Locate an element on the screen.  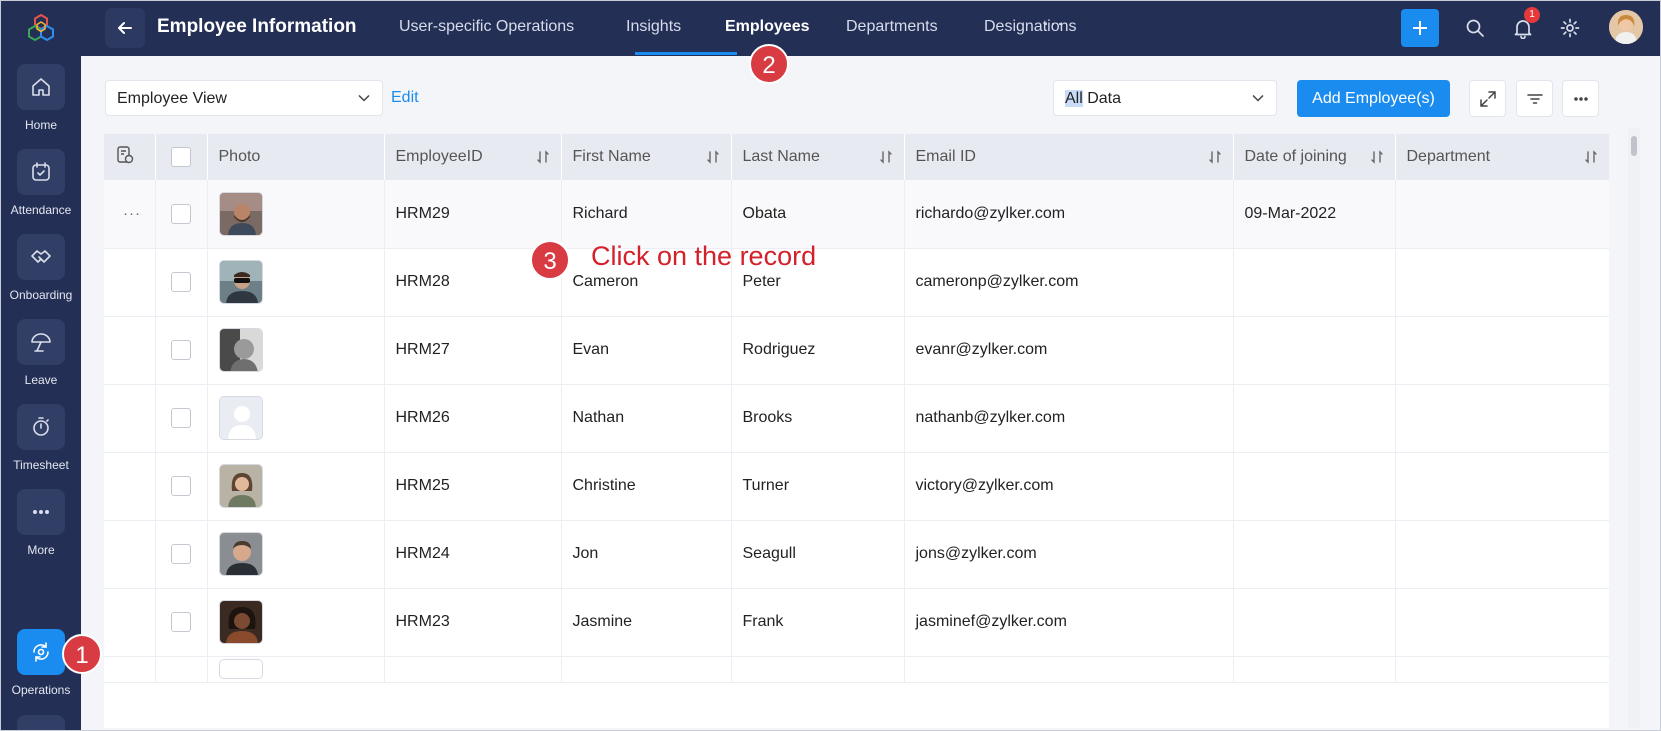
row-menu: ··· is located at coordinates (130, 214).